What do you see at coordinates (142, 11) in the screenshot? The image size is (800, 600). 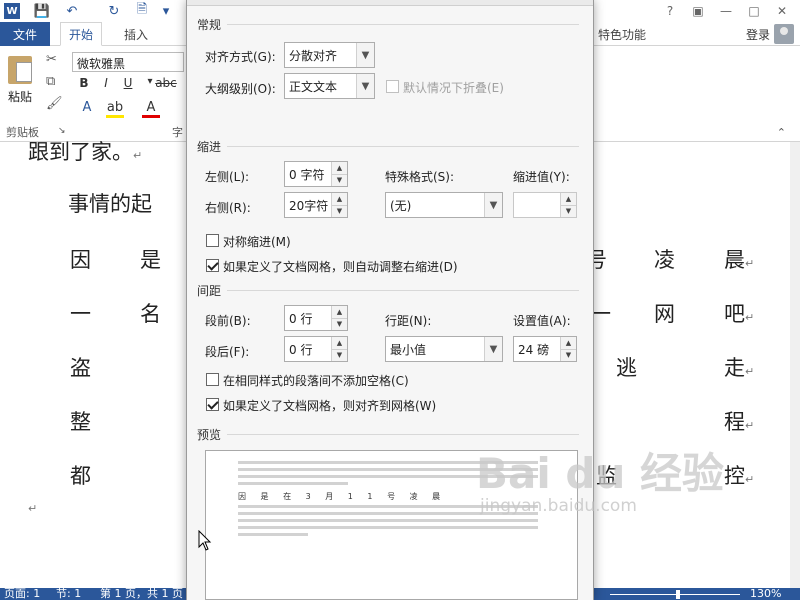 I see `print-preview-icon: 🗎` at bounding box center [142, 11].